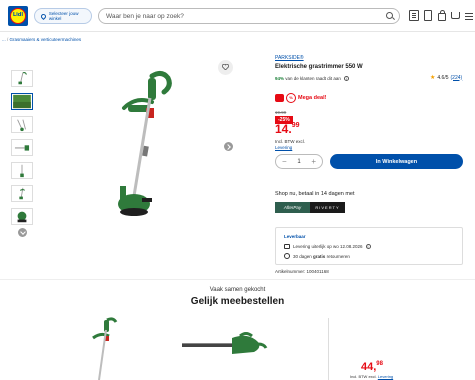  I want to click on percent-icon: %, so click(291, 98).